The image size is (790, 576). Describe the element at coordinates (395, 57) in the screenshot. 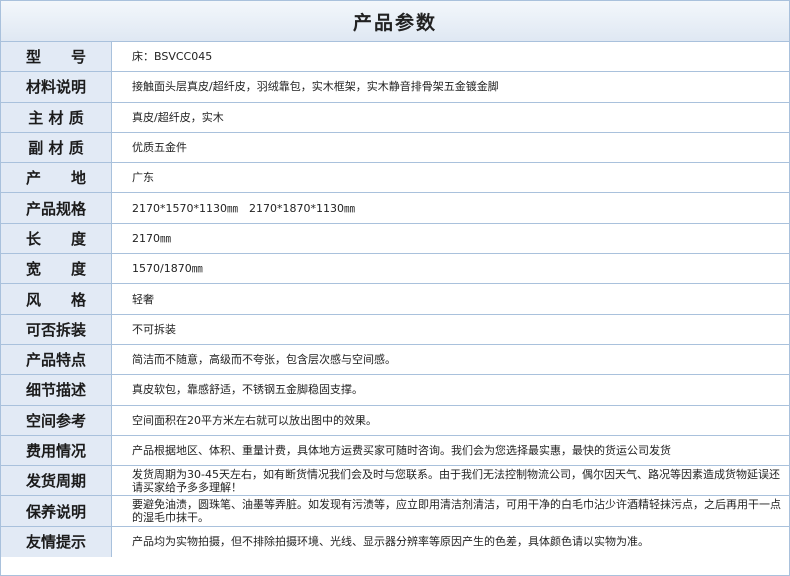

I see `table-row: 型 号 床：BSVCC045` at that location.